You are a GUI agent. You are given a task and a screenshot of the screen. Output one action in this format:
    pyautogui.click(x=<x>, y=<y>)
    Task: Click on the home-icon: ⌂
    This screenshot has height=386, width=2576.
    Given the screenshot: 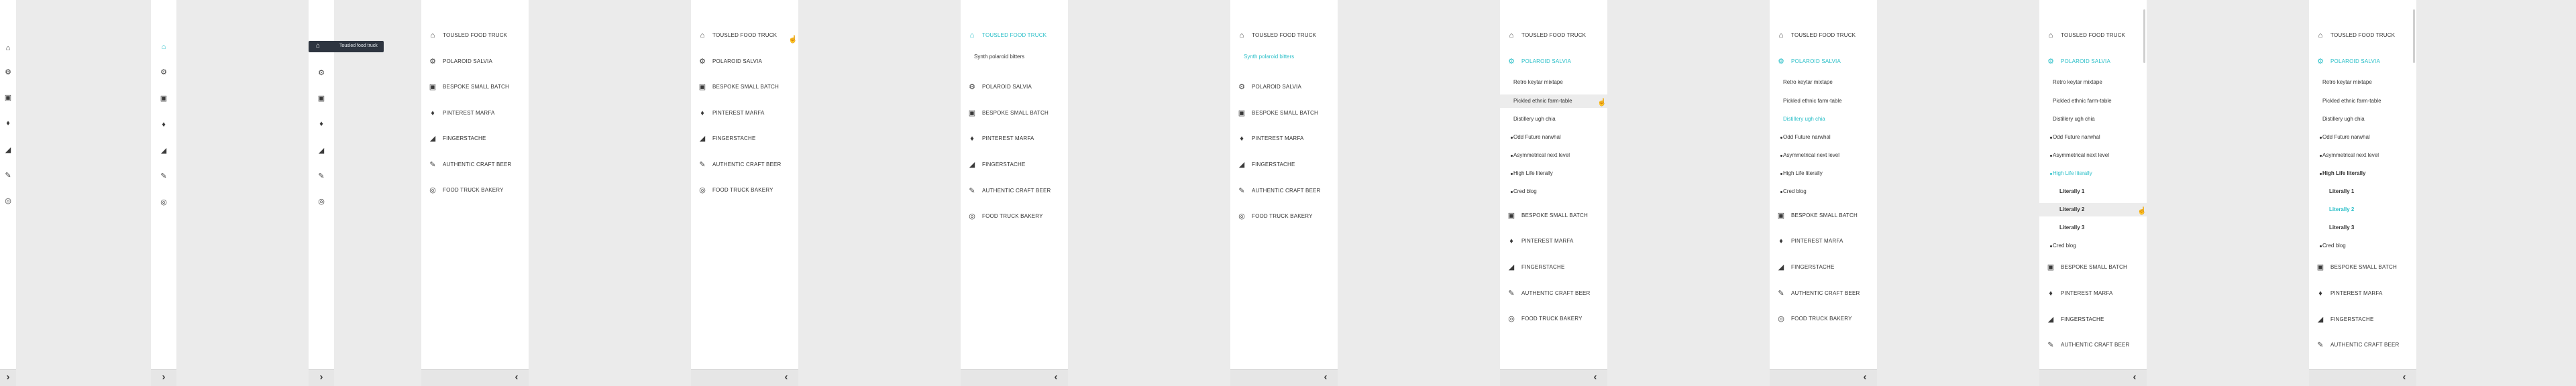 What is the action you would take?
    pyautogui.click(x=8, y=48)
    